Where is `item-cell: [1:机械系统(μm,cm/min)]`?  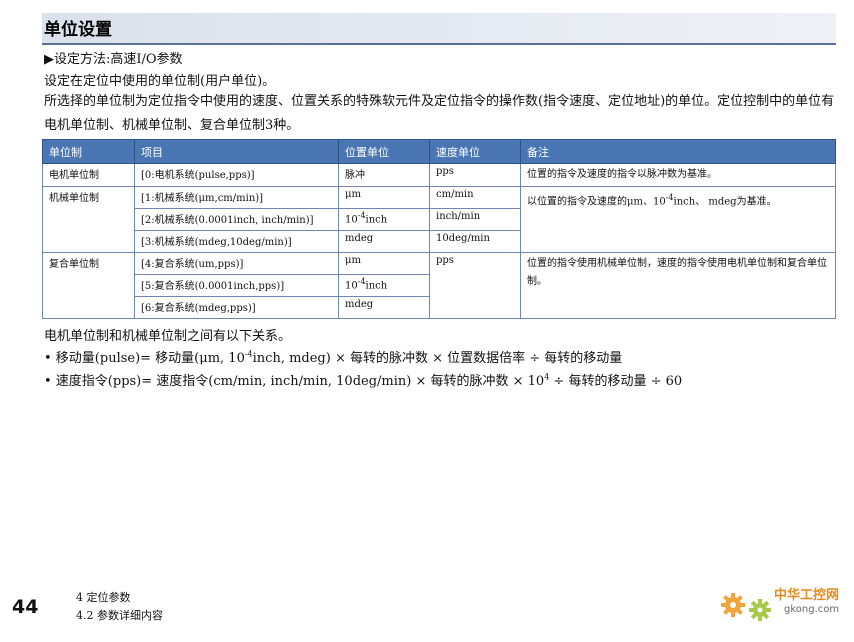
item-cell: [1:机械系统(μm,cm/min)] is located at coordinates (236, 197).